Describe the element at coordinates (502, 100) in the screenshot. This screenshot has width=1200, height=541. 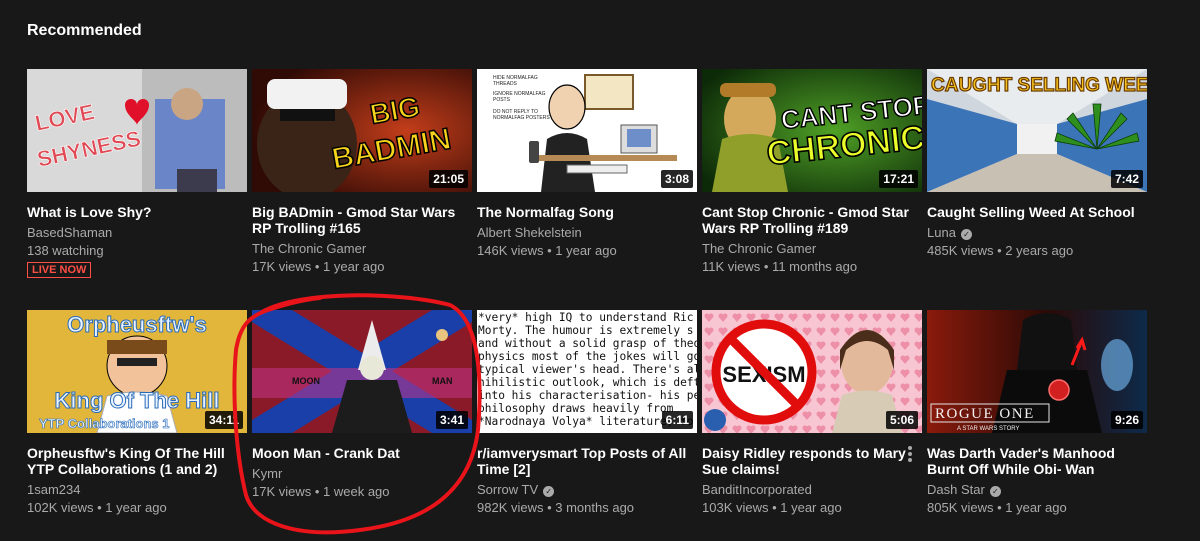
I see `thumb-text: POSTS` at that location.